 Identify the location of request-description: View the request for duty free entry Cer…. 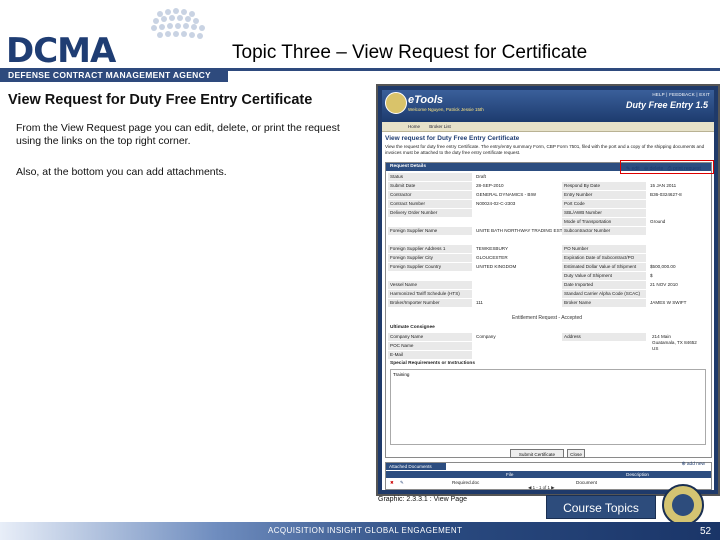
(545, 149).